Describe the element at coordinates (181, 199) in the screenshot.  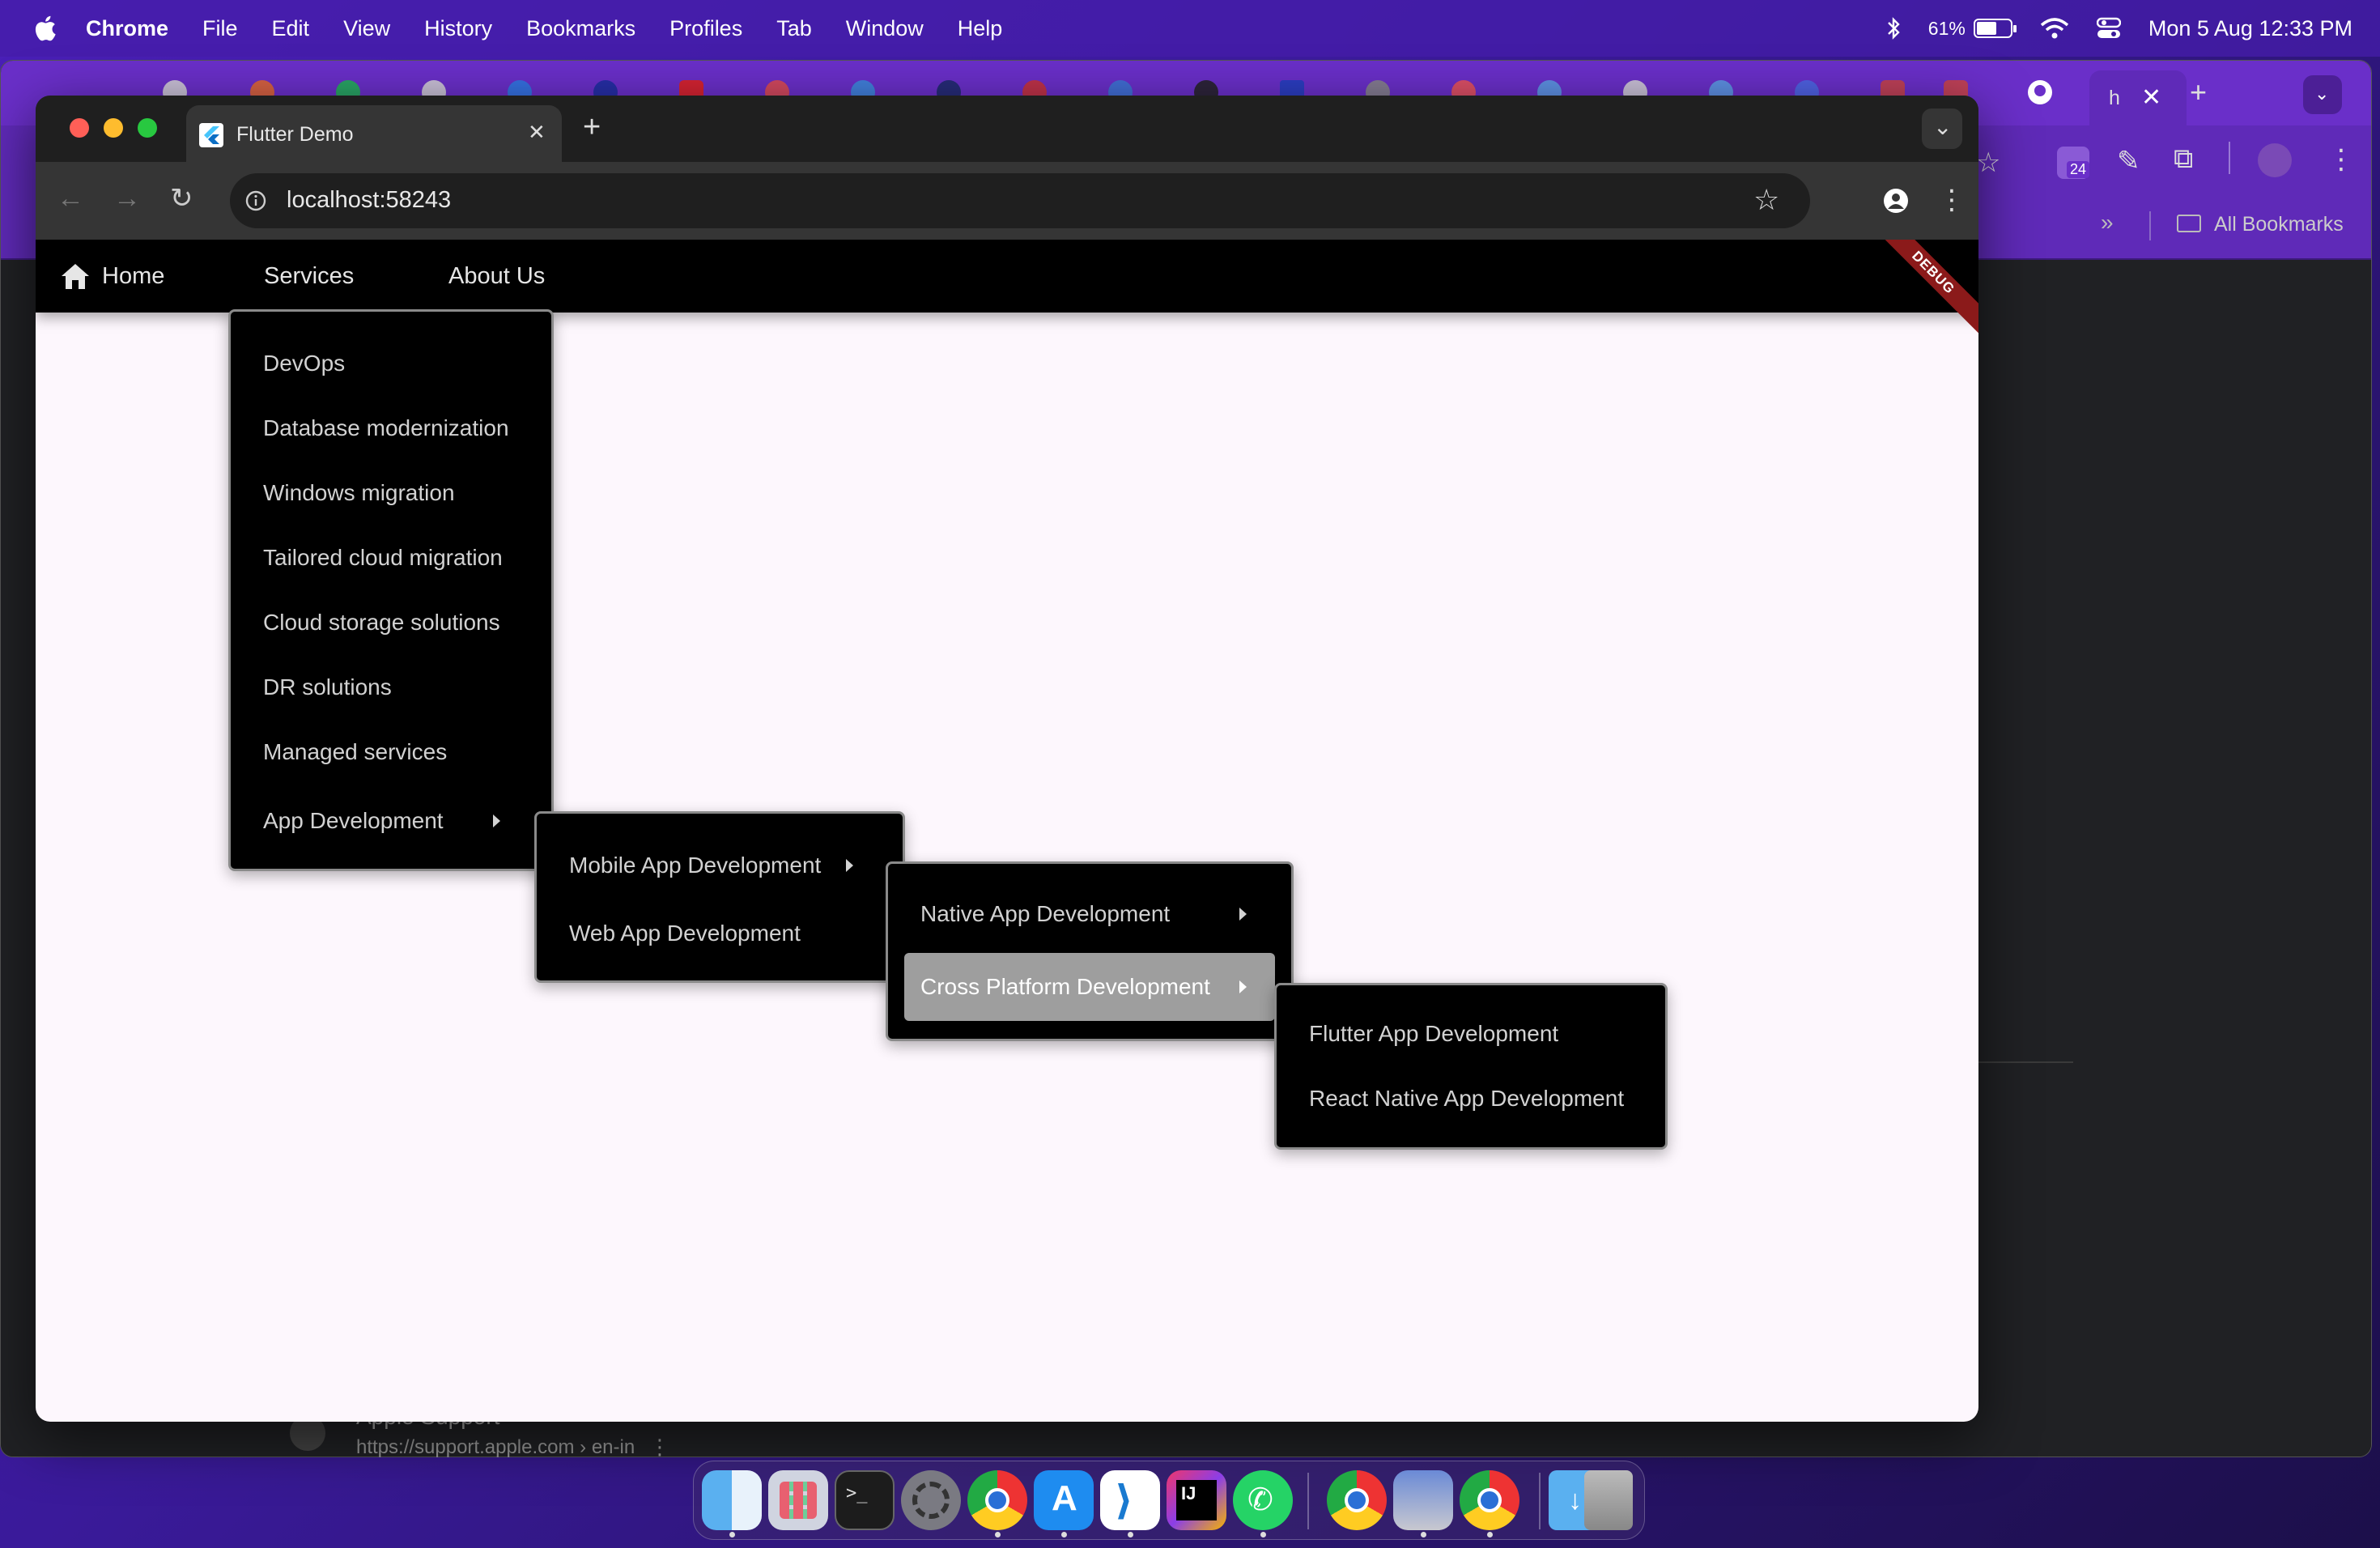
I see `reload-icon: ↻` at that location.